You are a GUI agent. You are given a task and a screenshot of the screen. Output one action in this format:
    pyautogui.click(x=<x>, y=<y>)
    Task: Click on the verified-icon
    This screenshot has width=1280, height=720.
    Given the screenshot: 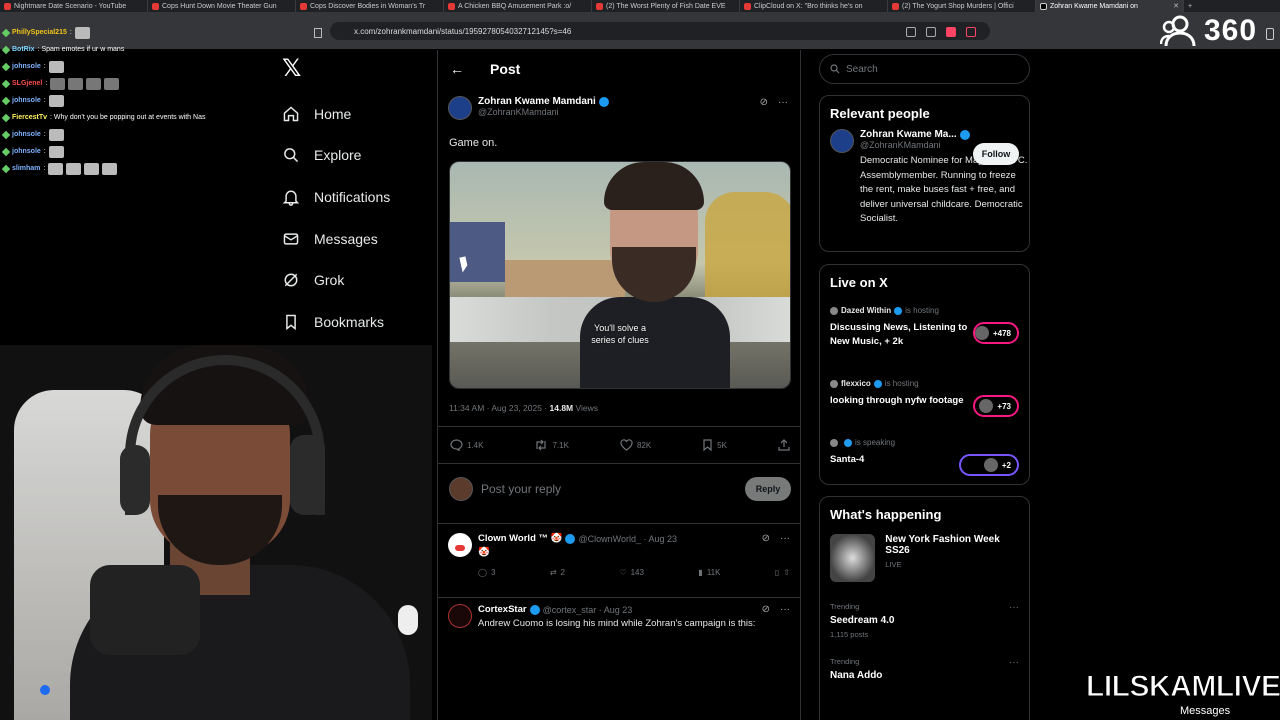 What is the action you would take?
    pyautogui.click(x=964, y=134)
    